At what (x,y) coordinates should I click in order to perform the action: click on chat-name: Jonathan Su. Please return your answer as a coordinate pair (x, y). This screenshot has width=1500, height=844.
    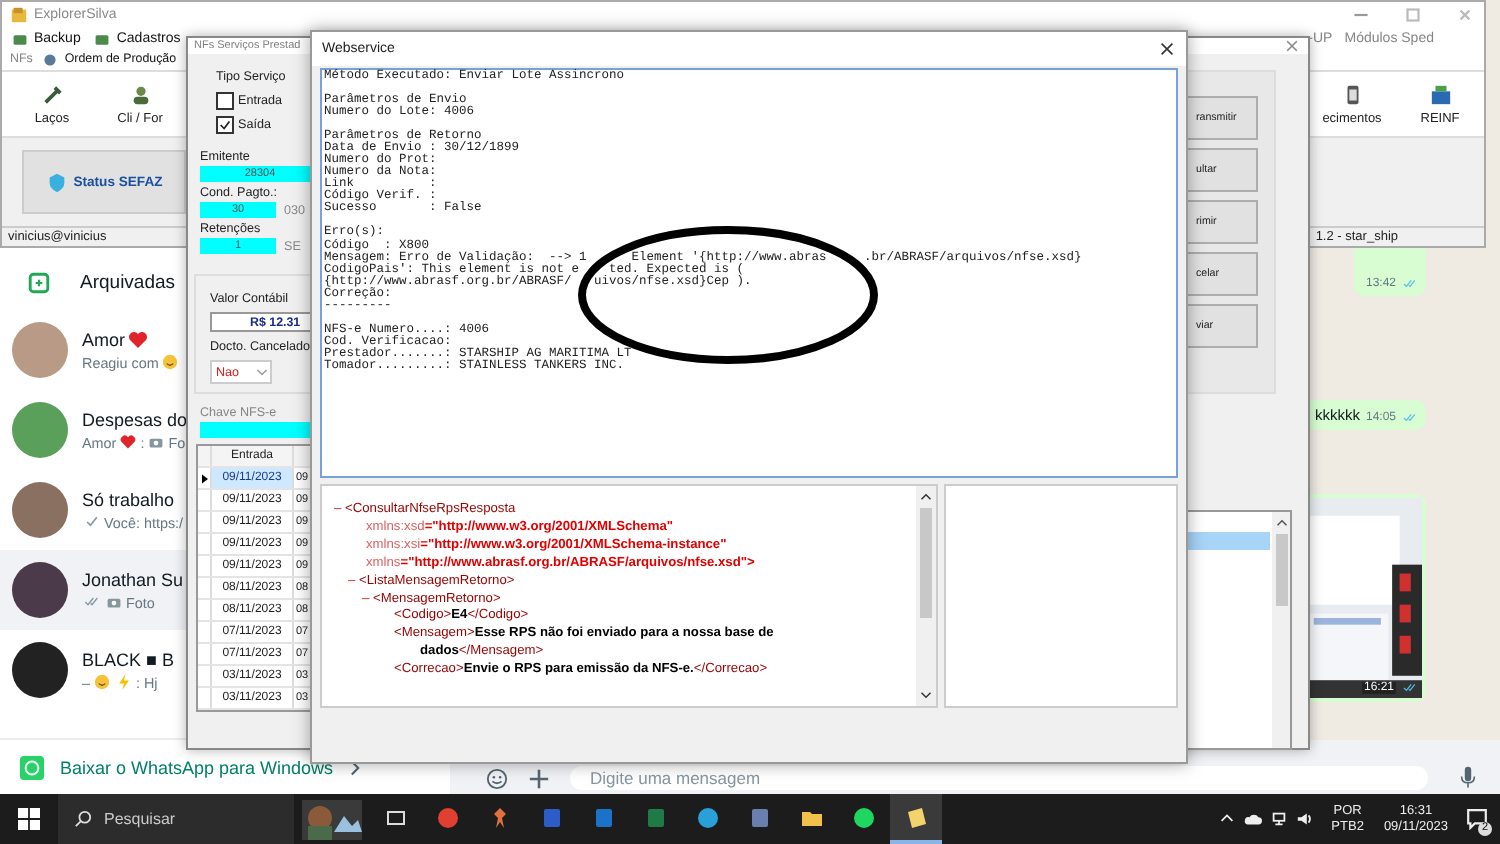
    Looking at the image, I should click on (133, 579).